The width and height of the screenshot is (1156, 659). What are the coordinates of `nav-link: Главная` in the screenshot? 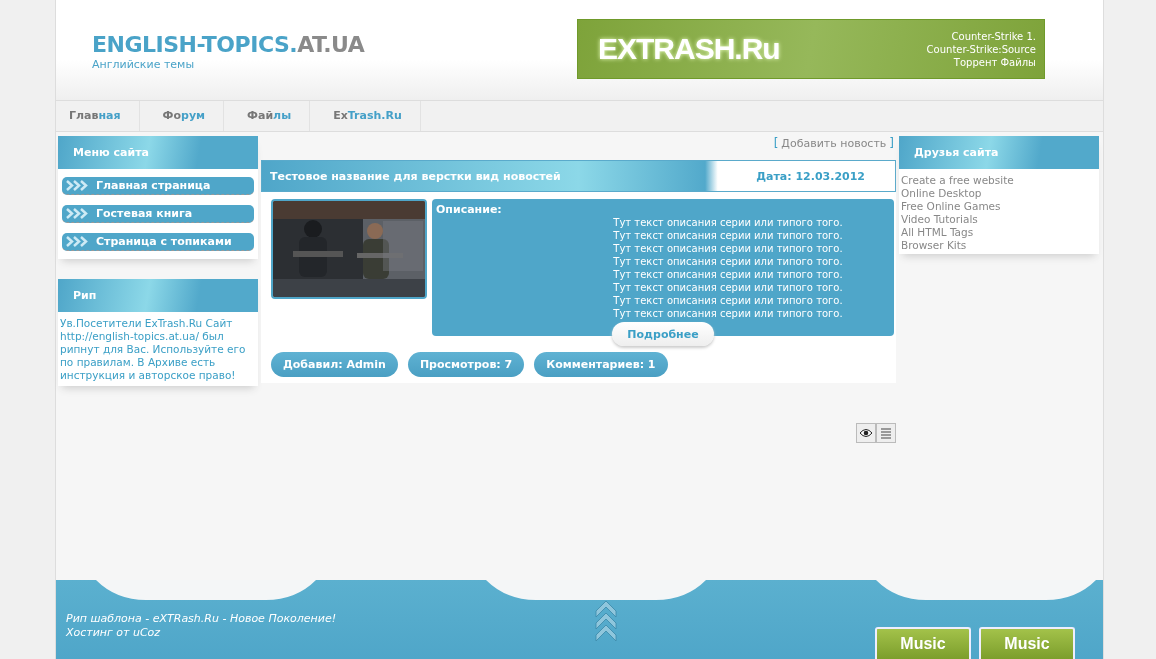 It's located at (100, 116).